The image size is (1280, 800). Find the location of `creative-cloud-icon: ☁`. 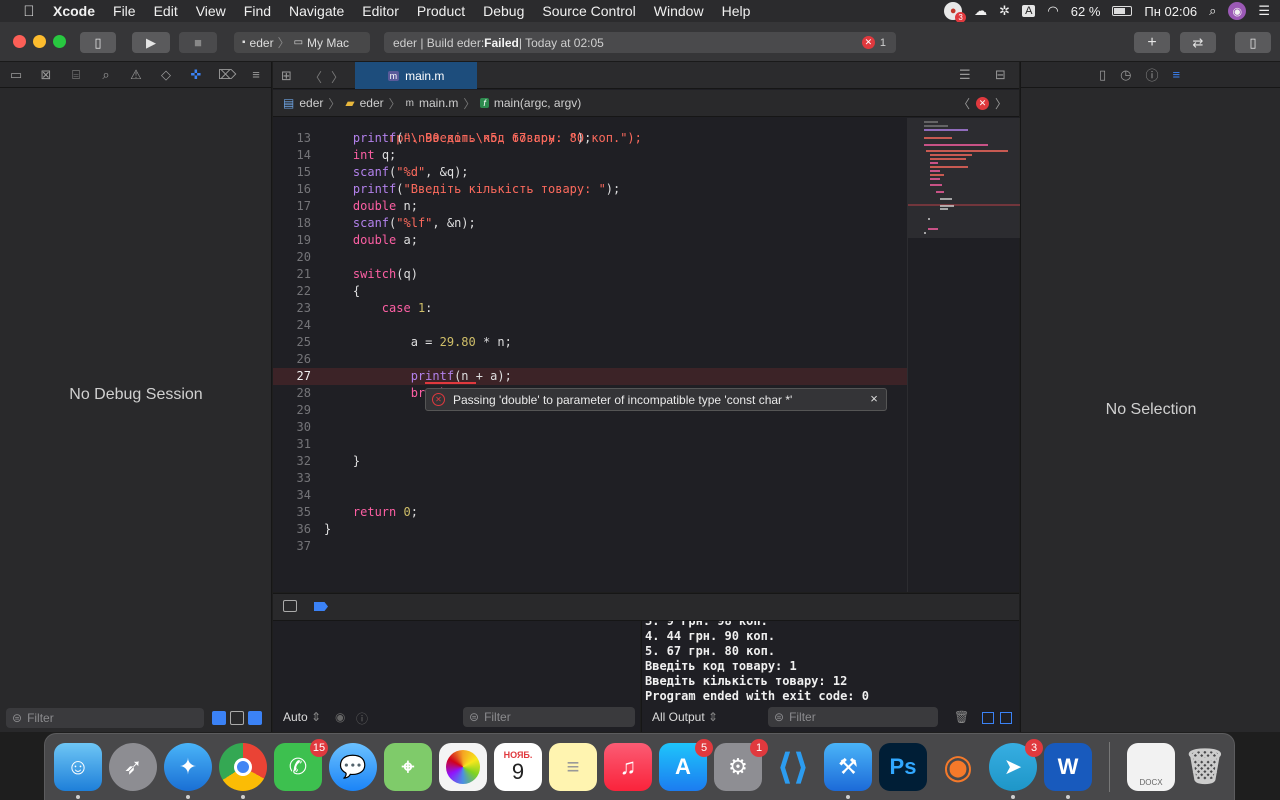

creative-cloud-icon: ☁ is located at coordinates (980, 11).